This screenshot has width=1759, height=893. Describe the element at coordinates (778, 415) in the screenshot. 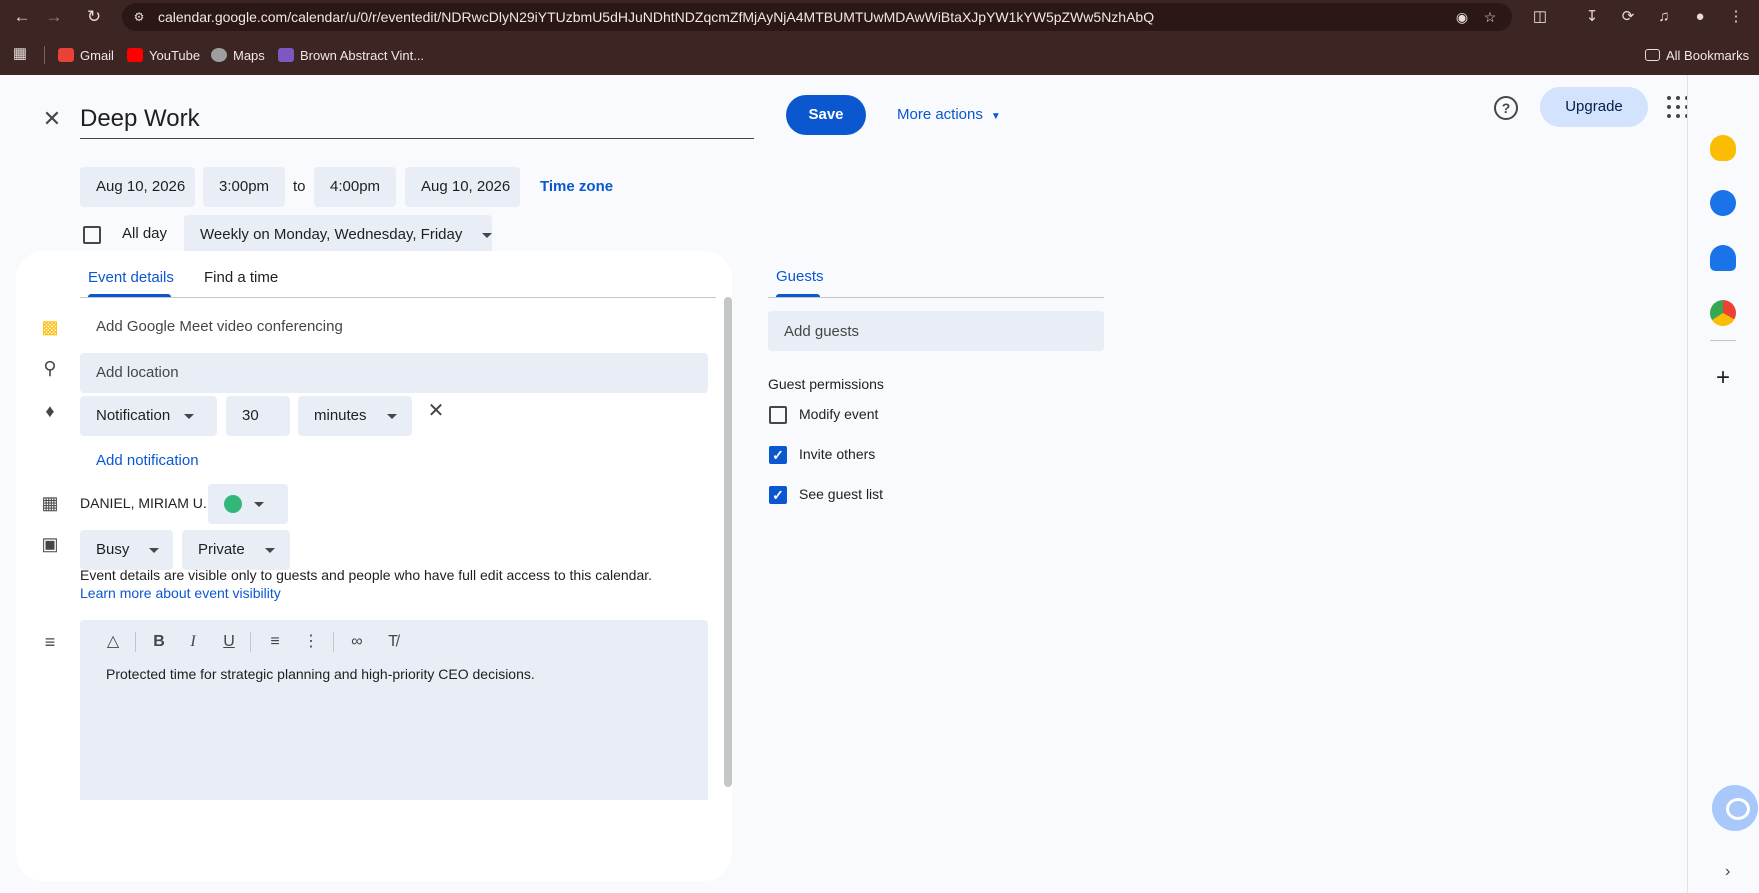

I see `modify-event-checkbox` at that location.